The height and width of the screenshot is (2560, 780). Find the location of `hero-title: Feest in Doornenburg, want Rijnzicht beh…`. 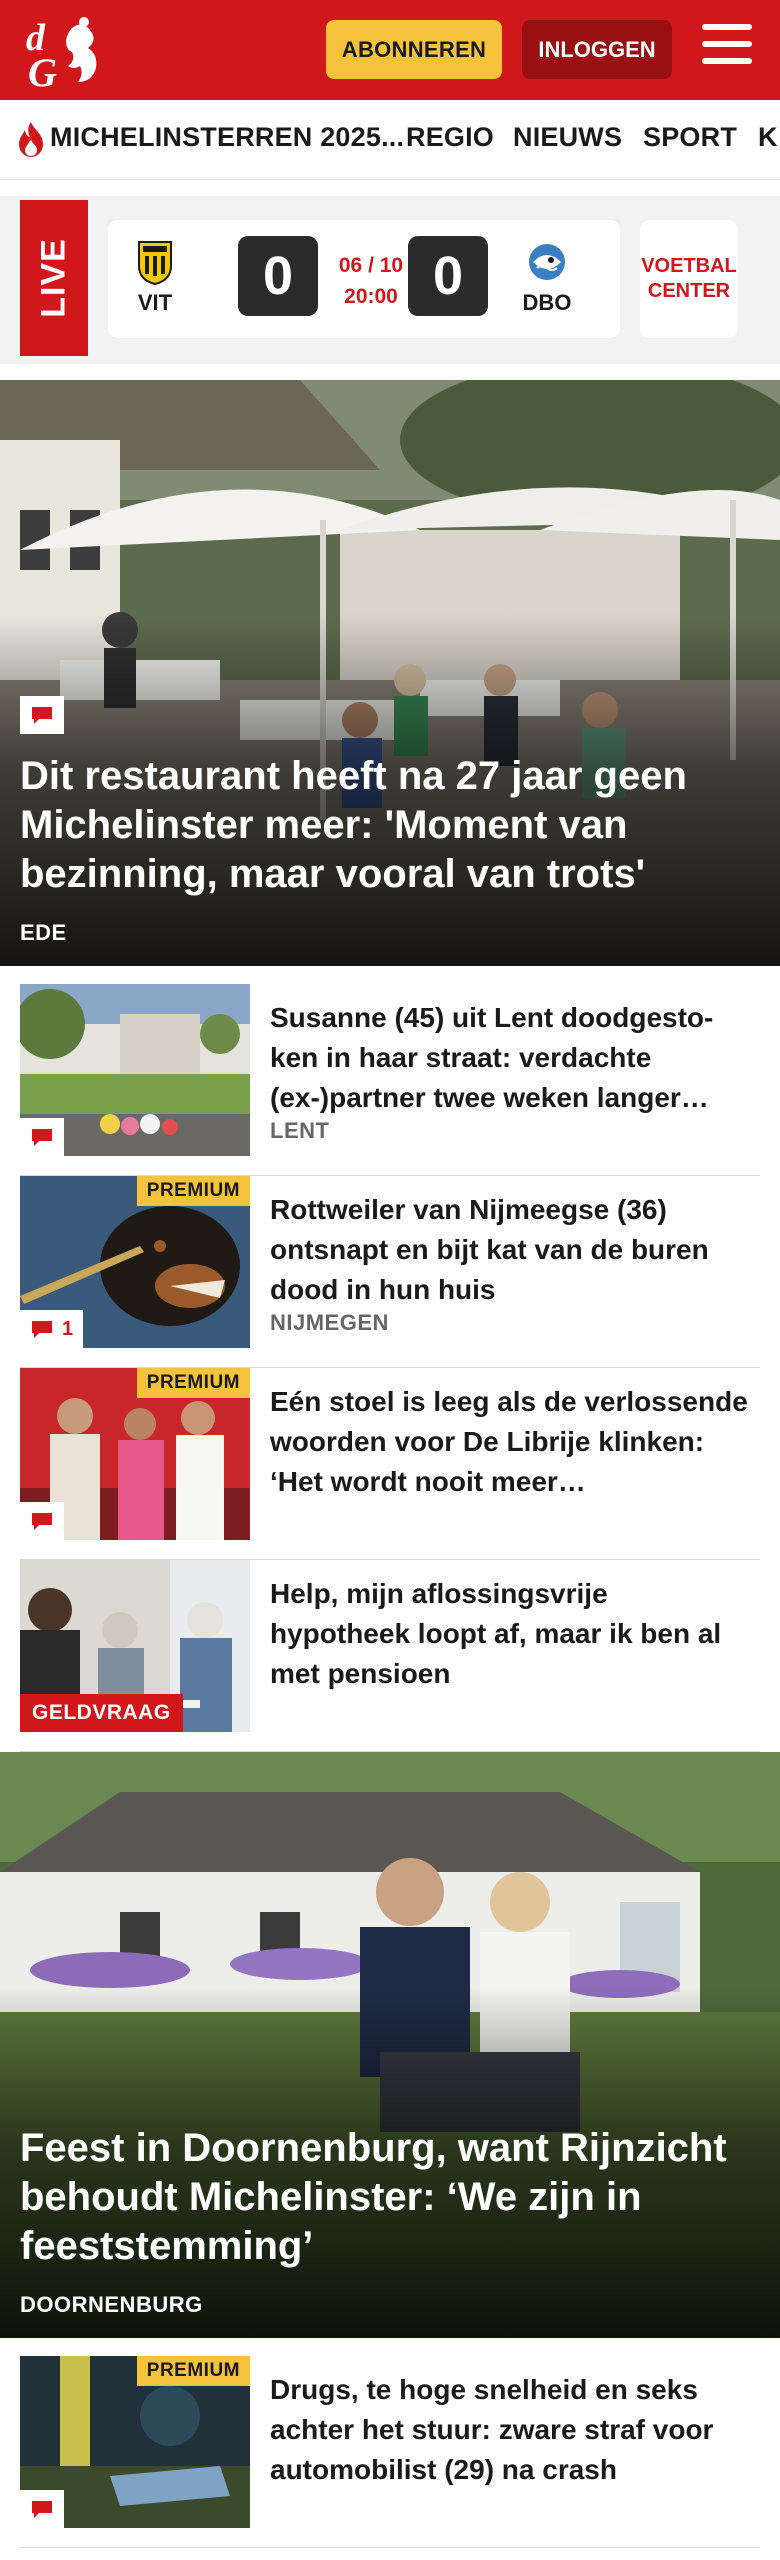

hero-title: Feest in Doornenburg, want Rijnzicht beh… is located at coordinates (385, 2197).